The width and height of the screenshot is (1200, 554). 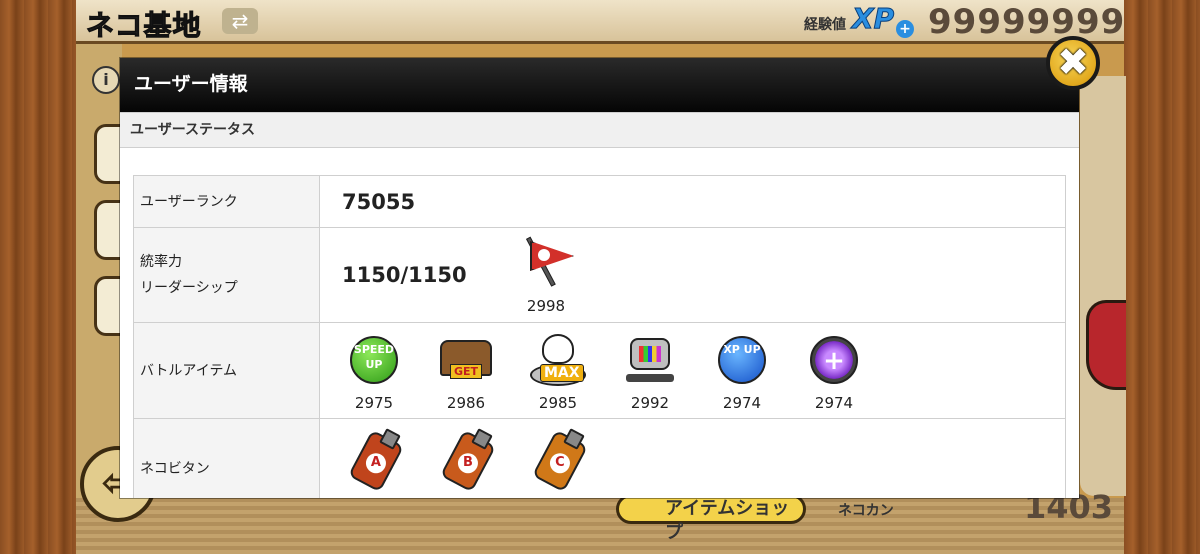 I want to click on item-count: 2975, so click(x=374, y=402).